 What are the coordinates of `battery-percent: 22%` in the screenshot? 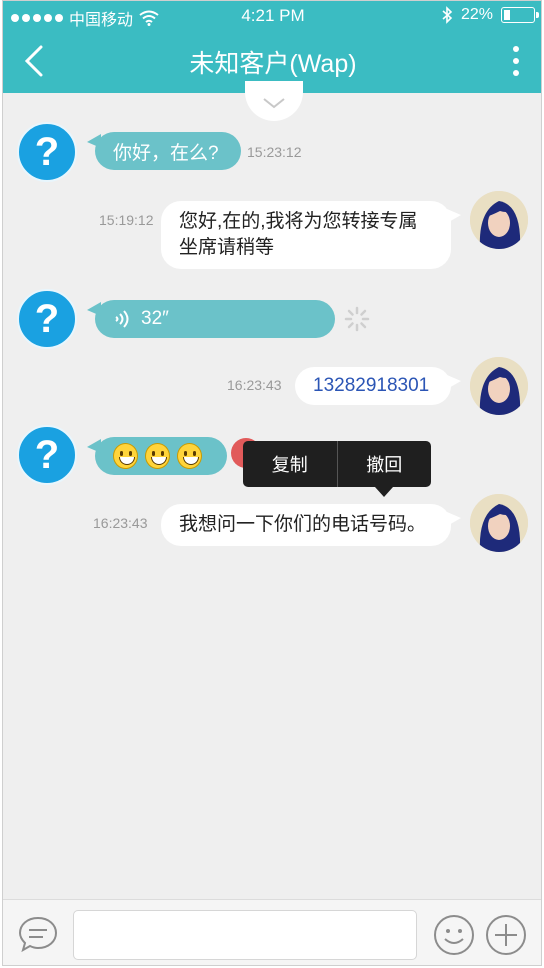 It's located at (476, 14).